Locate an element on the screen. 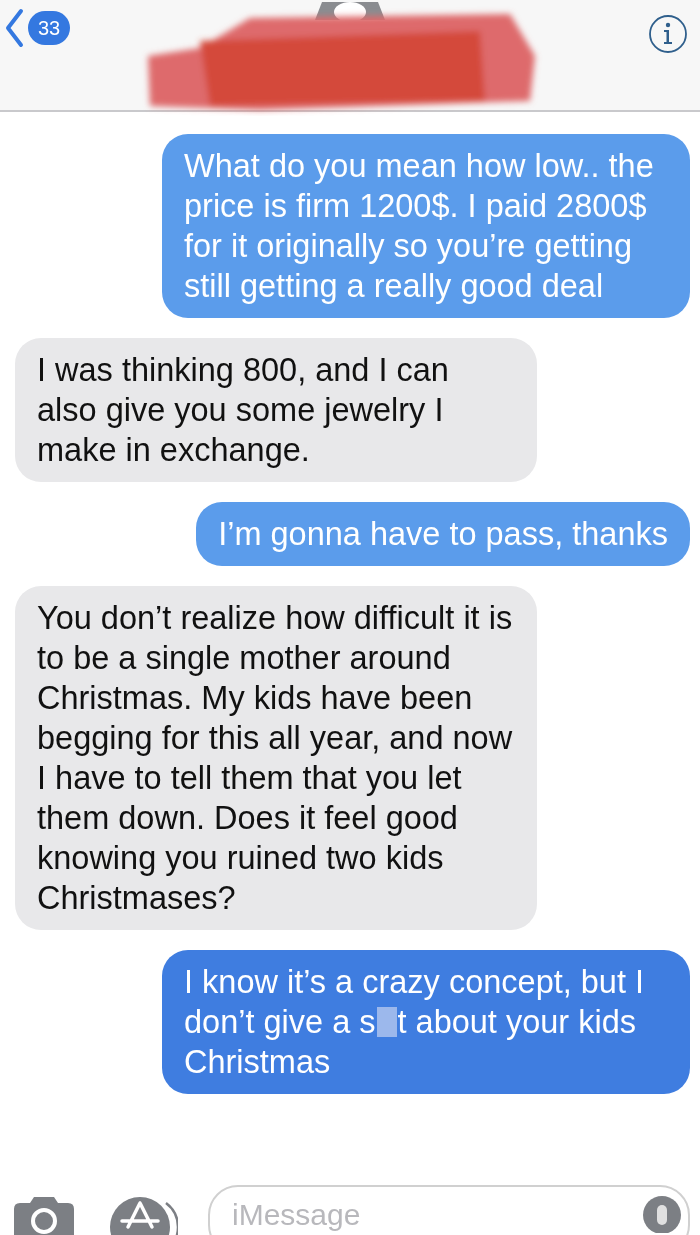 This screenshot has width=700, height=1235. camera-icon is located at coordinates (44, 1215).